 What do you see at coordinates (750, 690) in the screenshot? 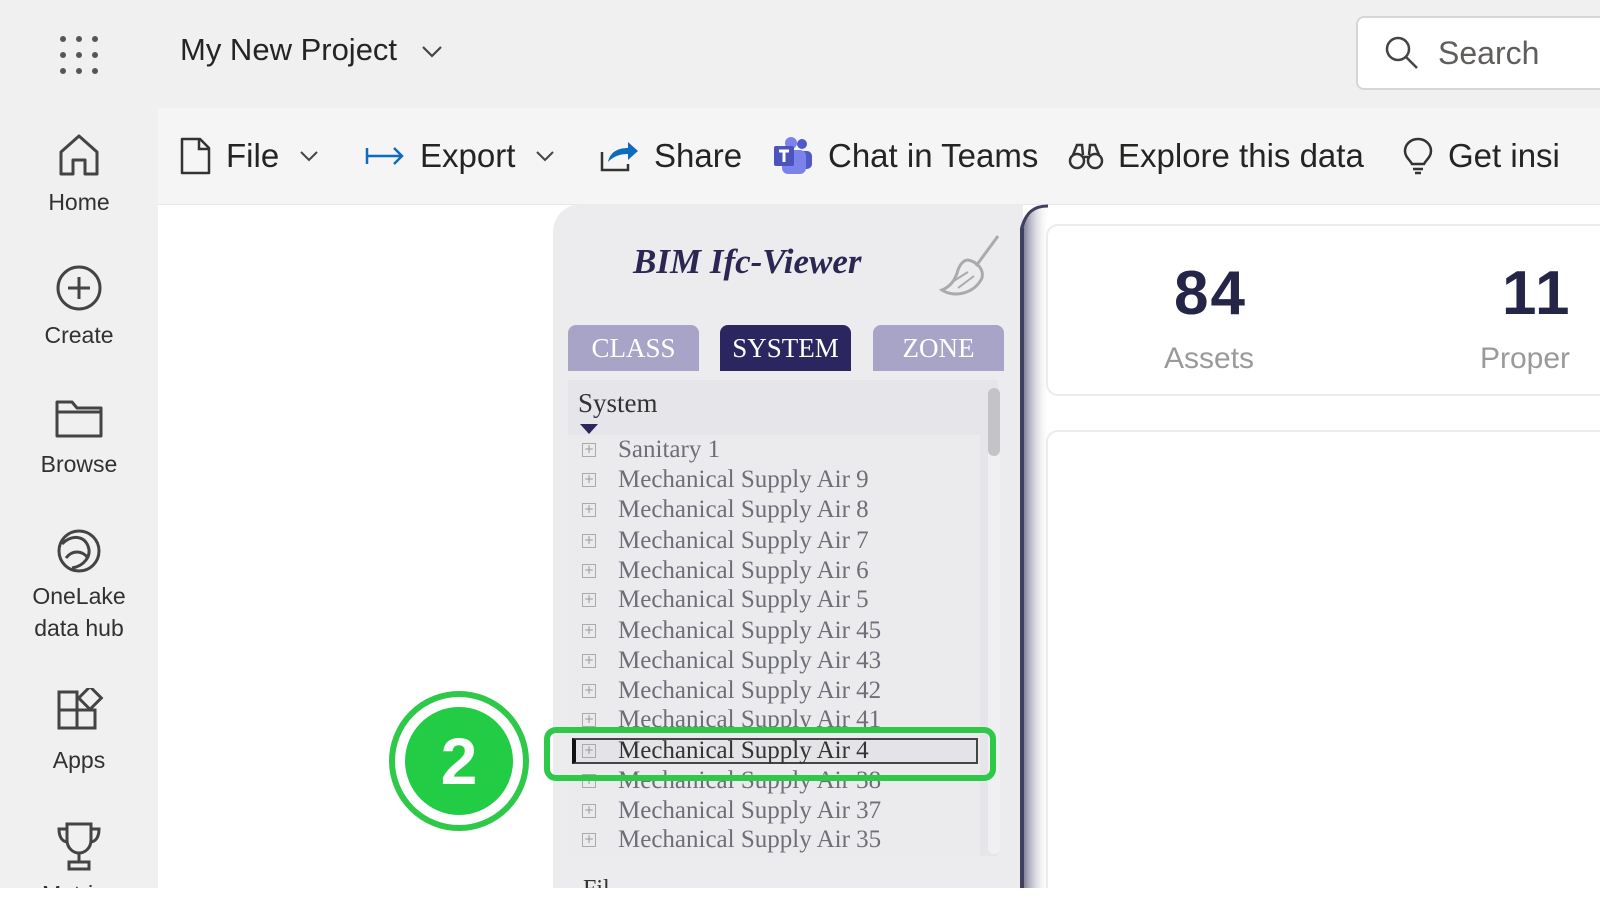
I see `list-item-label: Mechanical Supply Air 42` at bounding box center [750, 690].